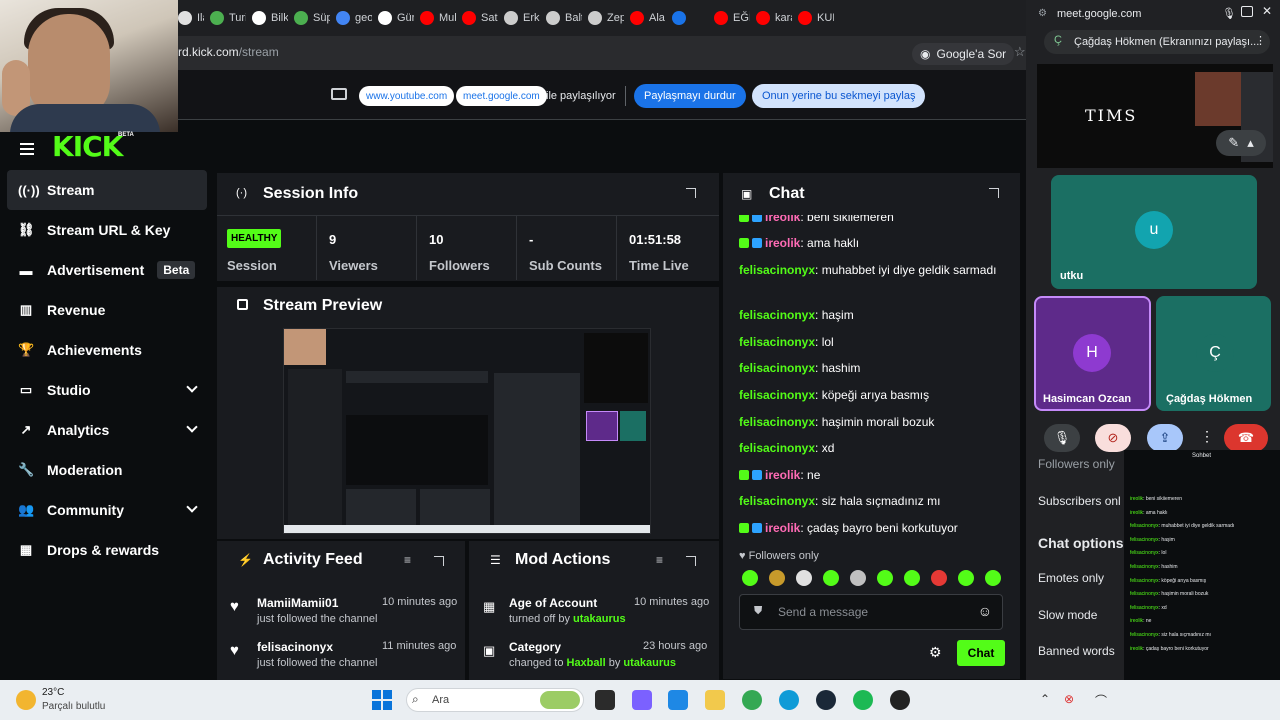  I want to click on category-name: Haxball, so click(586, 663).